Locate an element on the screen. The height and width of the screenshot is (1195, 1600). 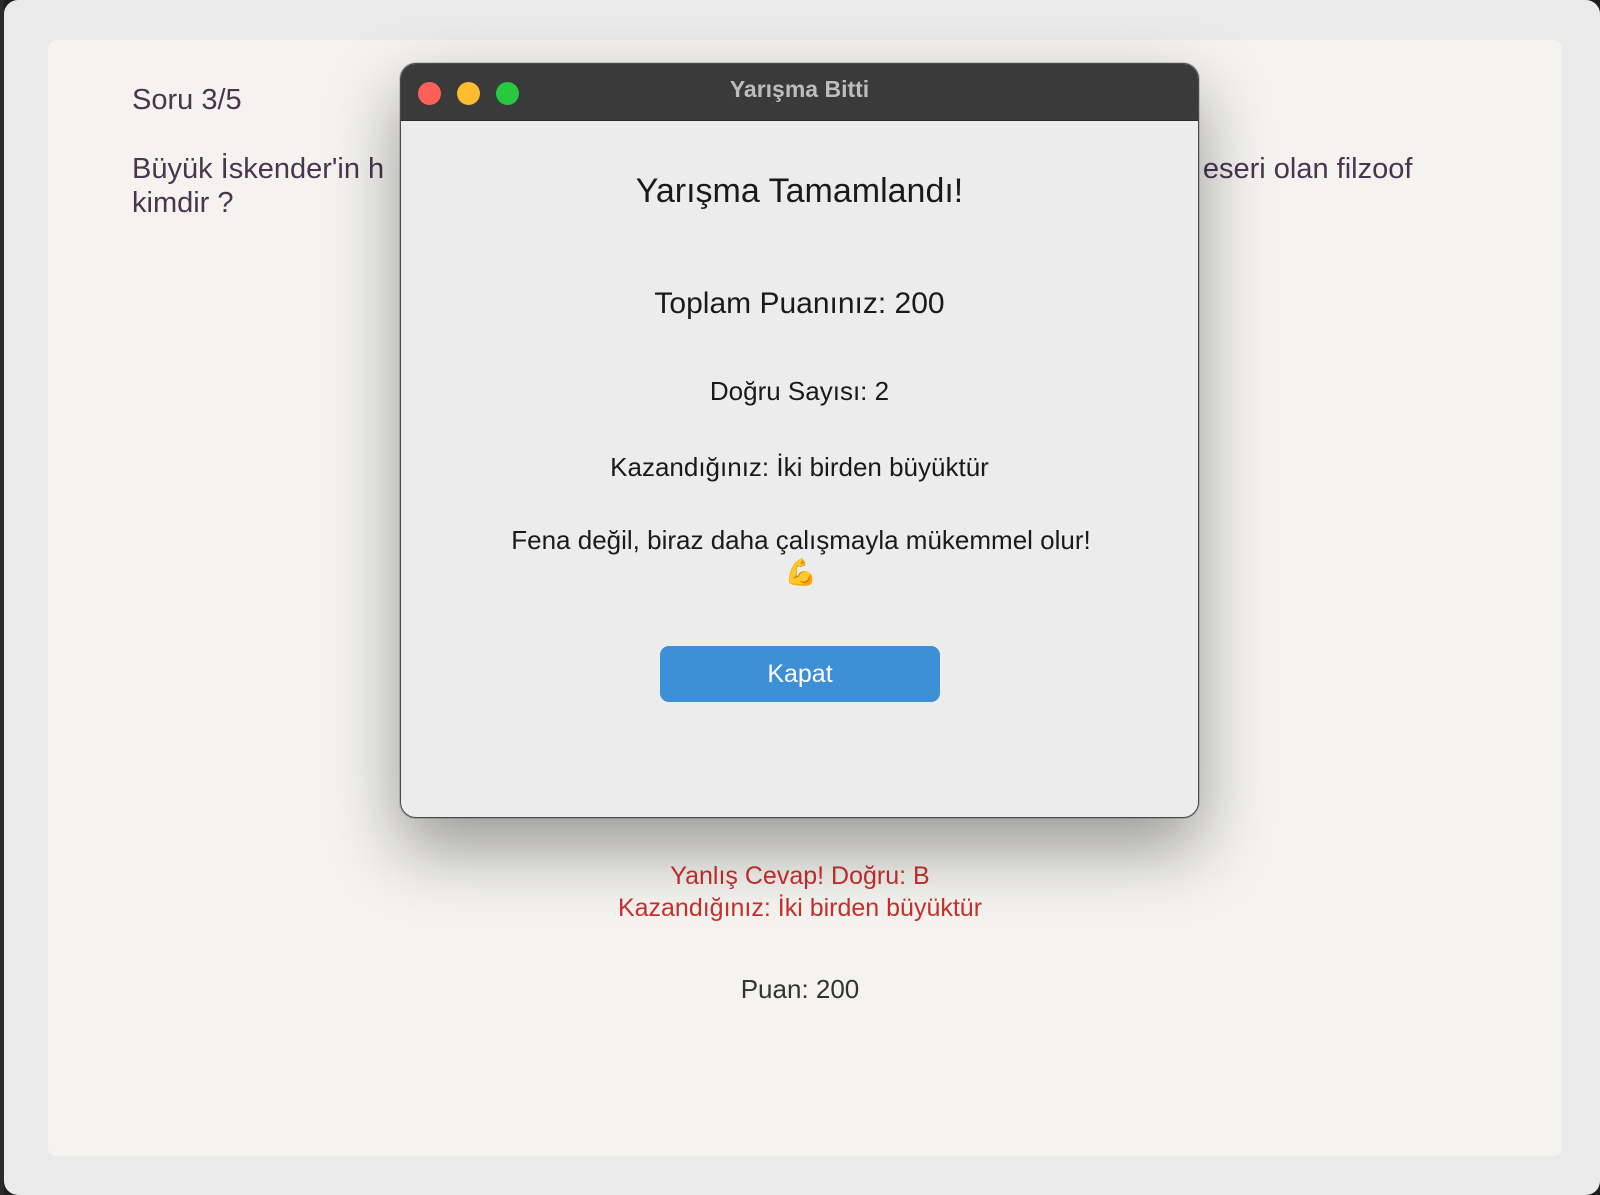
dialog-title: Yarışma Bitti is located at coordinates (799, 89).